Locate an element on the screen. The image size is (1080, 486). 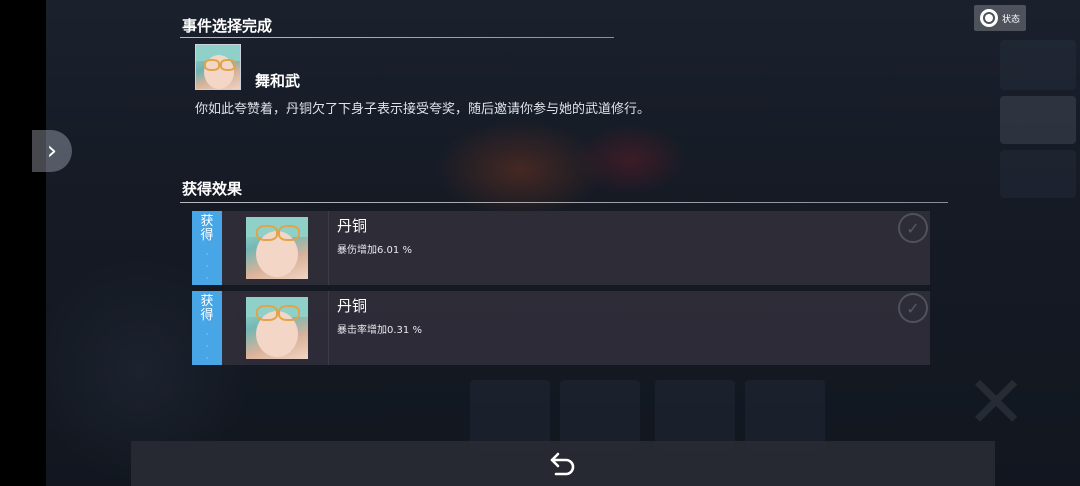
status-label: 状态 is located at coordinates (1011, 19).